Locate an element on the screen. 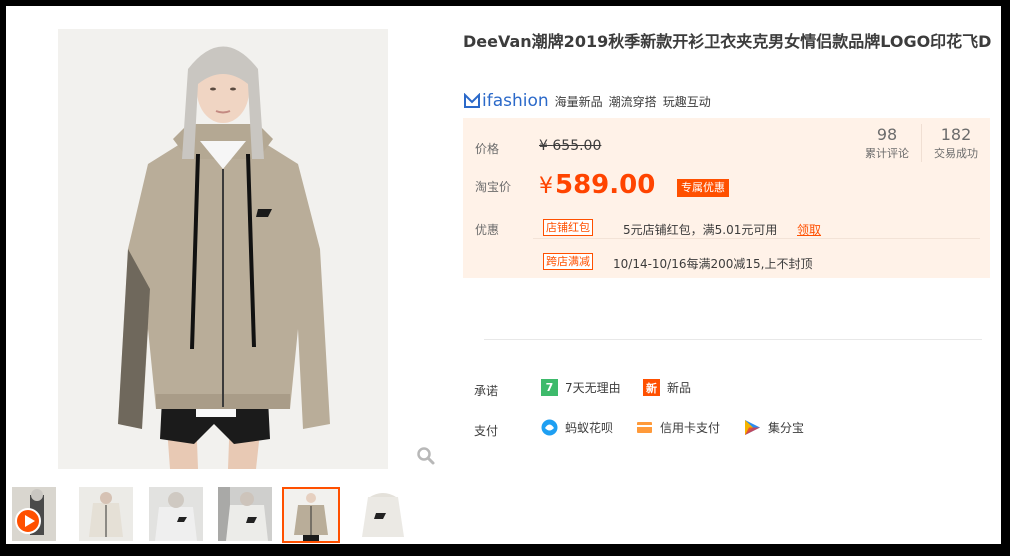 Image resolution: width=1010 pixels, height=556 pixels. seven-day-return: 7 7天无理由 is located at coordinates (581, 387).